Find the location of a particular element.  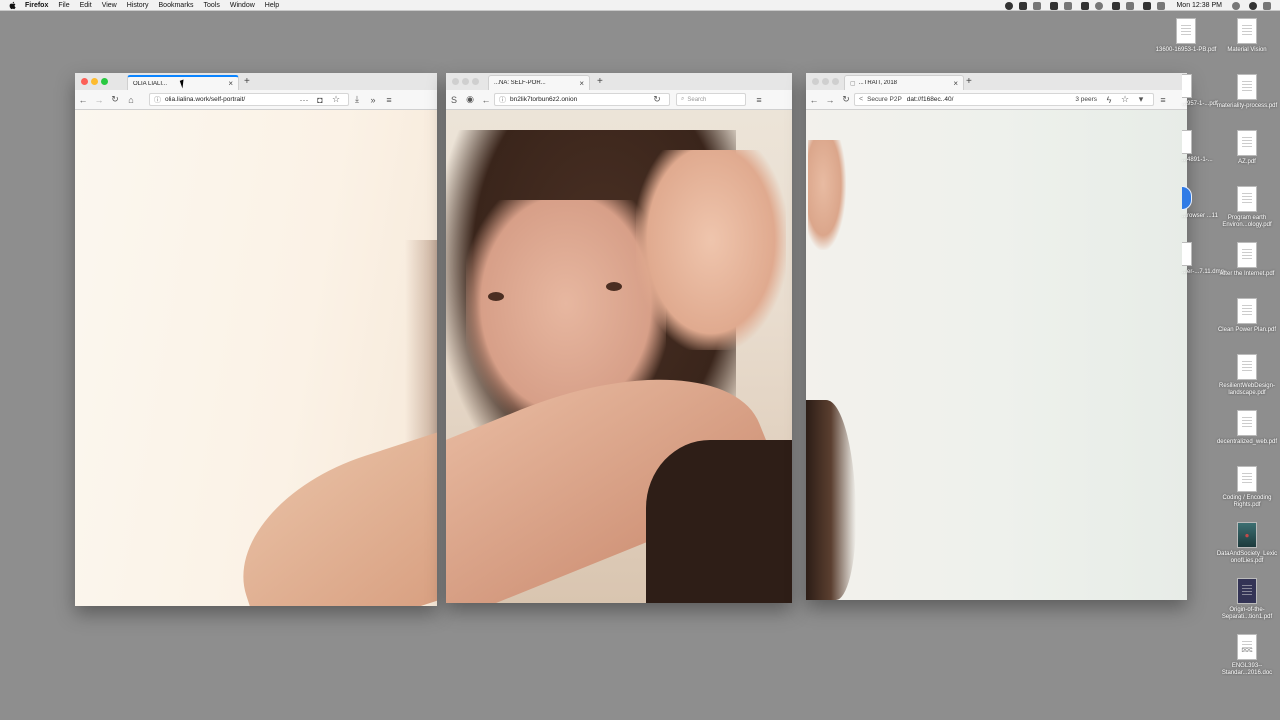

share-icon: < is located at coordinates (861, 99).